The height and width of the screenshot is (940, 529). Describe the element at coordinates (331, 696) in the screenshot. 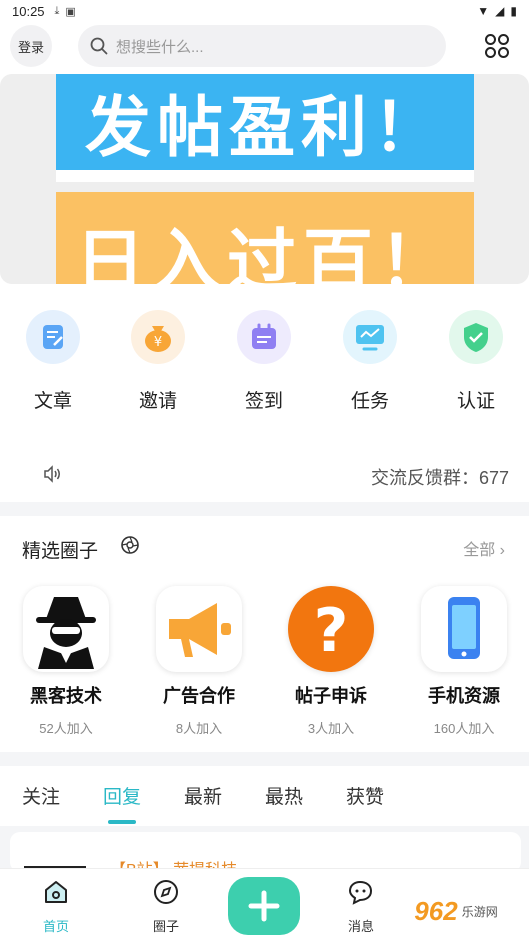

I see `circle-name: 帖子申诉` at that location.